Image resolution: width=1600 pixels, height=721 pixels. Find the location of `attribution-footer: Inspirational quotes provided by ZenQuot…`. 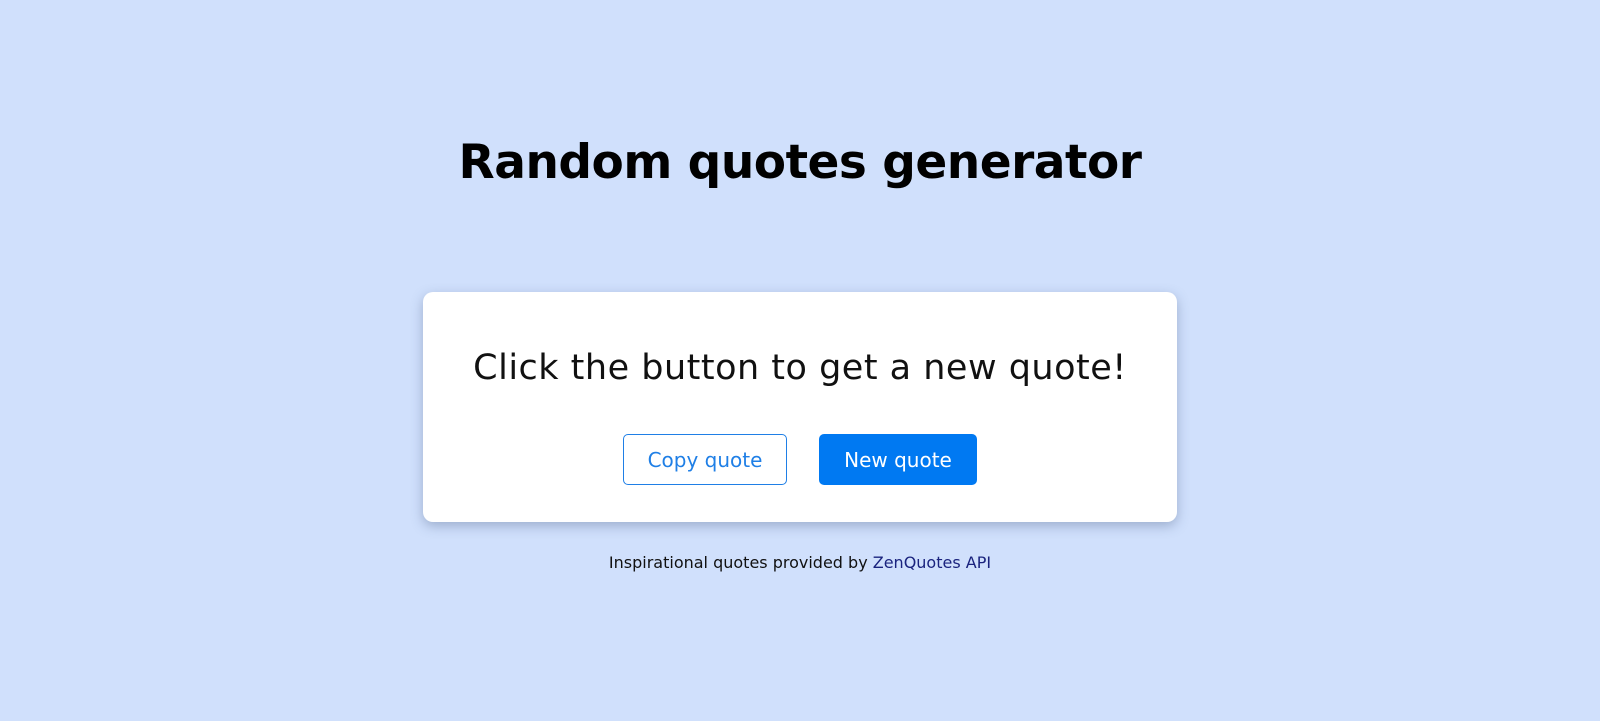

attribution-footer: Inspirational quotes provided by ZenQuot… is located at coordinates (800, 563).